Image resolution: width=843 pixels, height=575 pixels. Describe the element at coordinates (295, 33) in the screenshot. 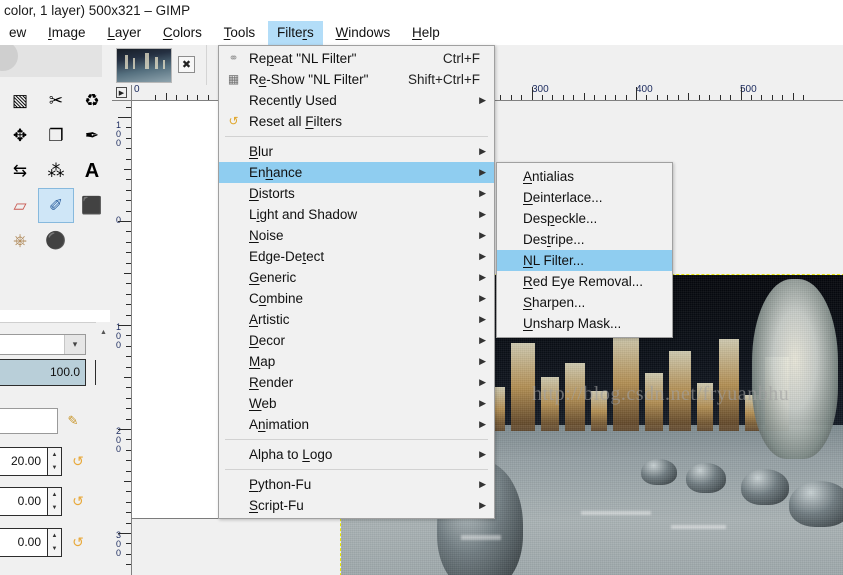

I see `menu-filters: Filters` at that location.